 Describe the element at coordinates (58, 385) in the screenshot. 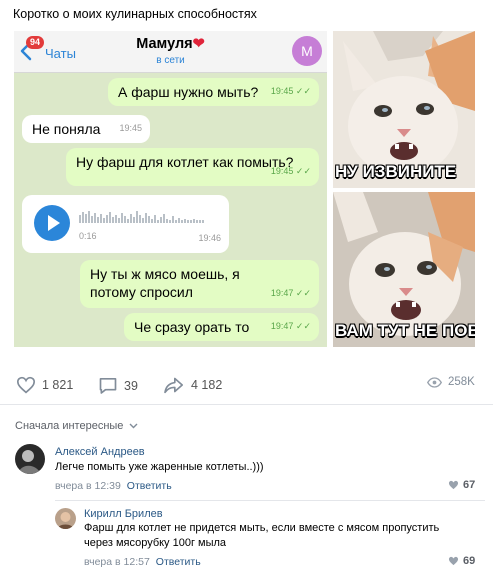

I see `like-count: 1 821` at that location.